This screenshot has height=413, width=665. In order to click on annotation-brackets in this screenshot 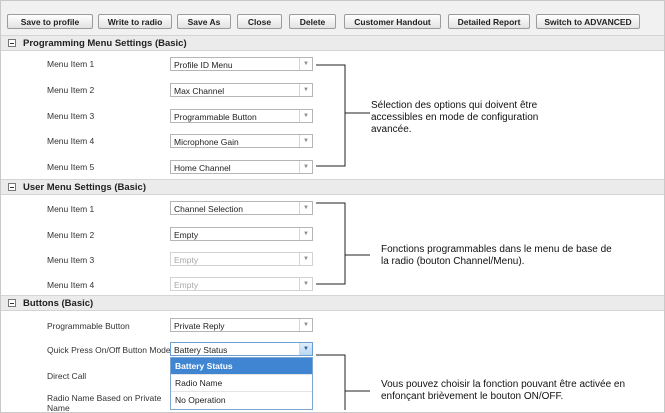, I will do `click(343, 237)`.